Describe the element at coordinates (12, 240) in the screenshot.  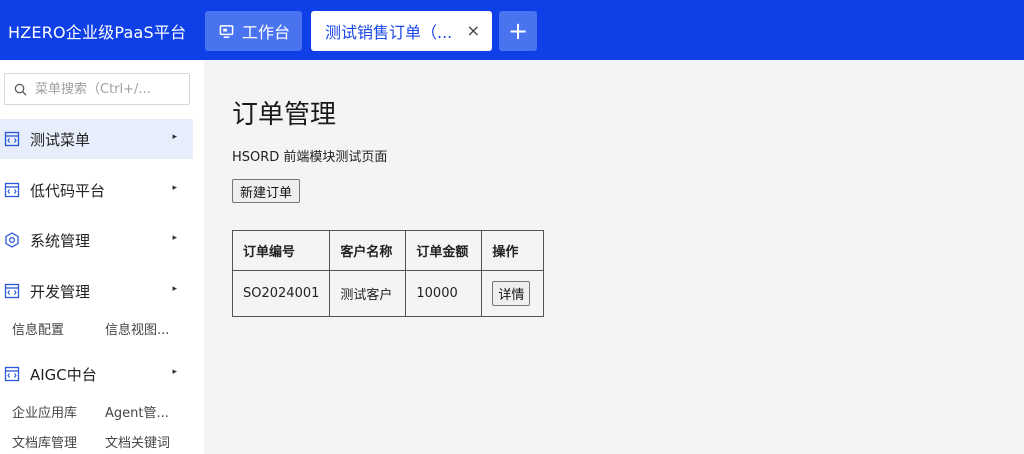
I see `settings-cube-icon` at that location.